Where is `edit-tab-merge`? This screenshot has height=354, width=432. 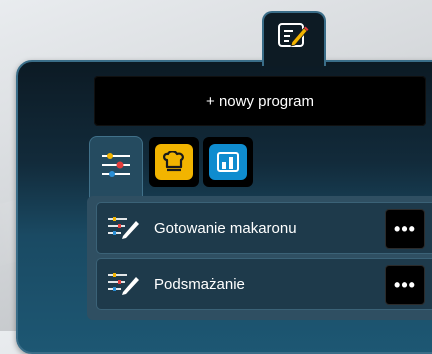 edit-tab-merge is located at coordinates (292, 62).